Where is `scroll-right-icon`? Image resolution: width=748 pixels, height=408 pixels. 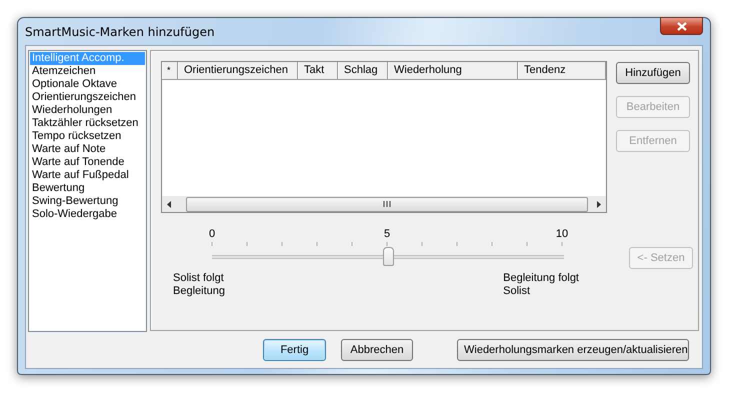
scroll-right-icon is located at coordinates (598, 204).